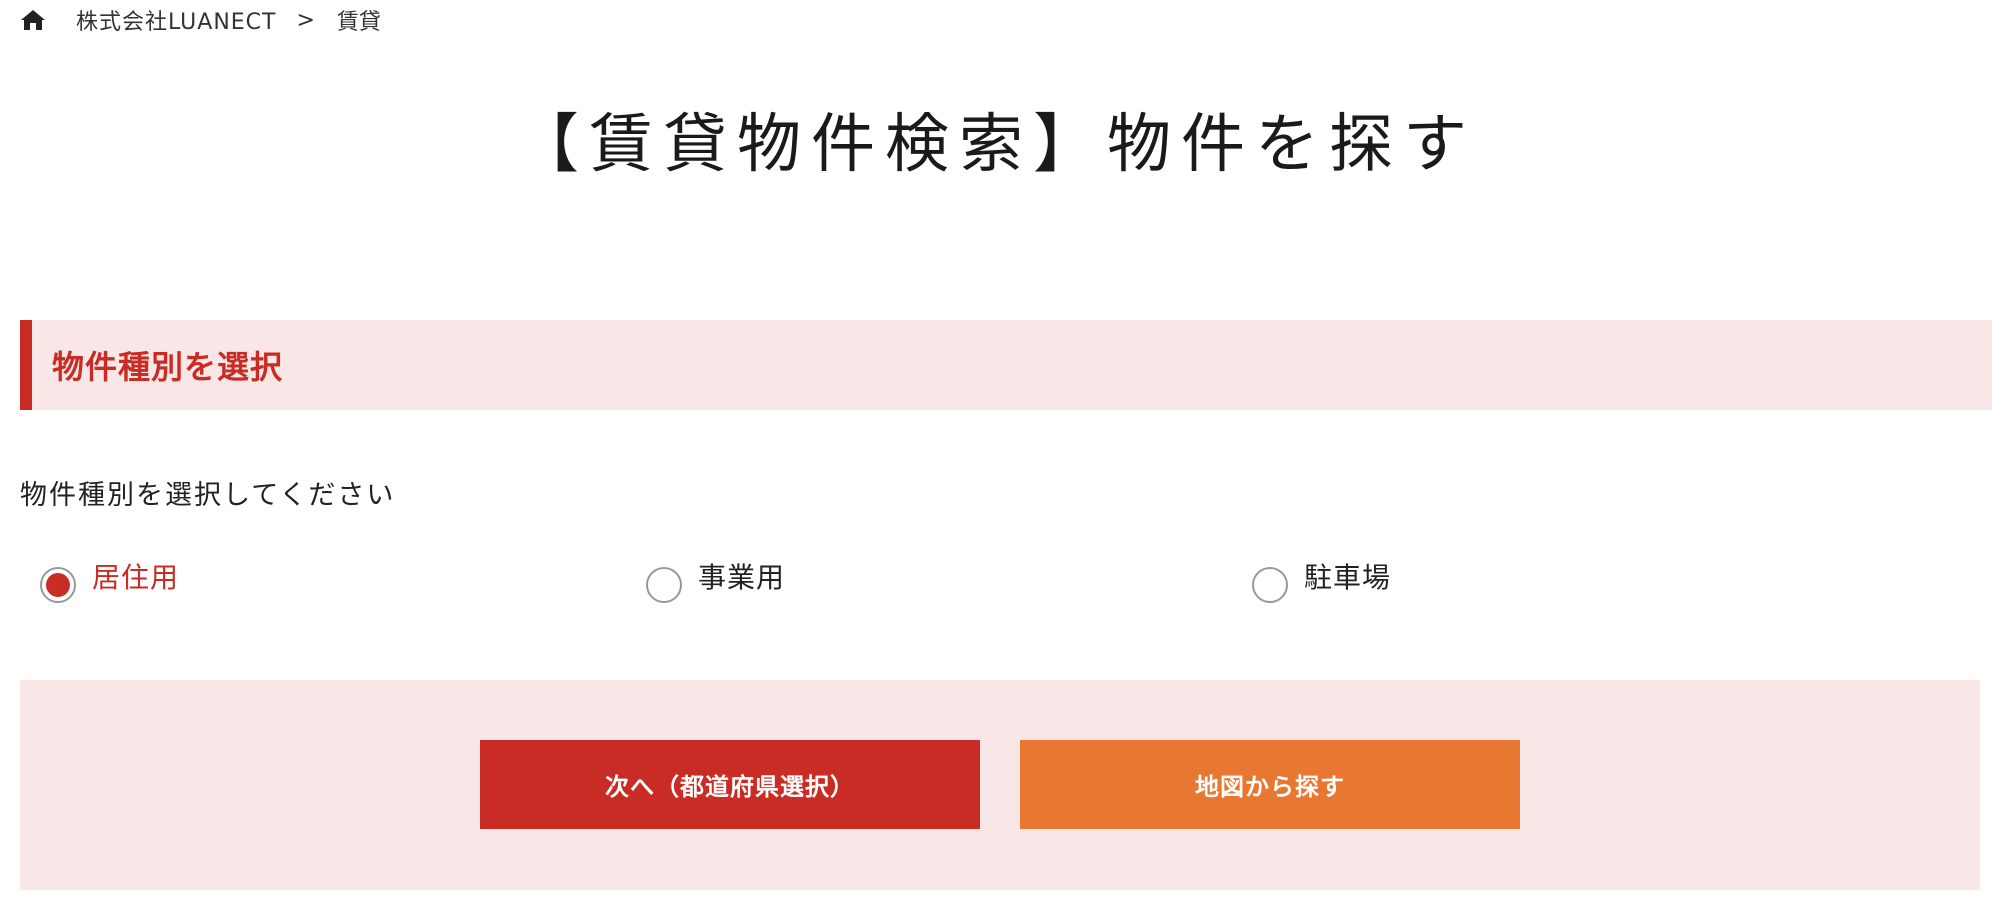 This screenshot has width=1992, height=914. I want to click on section-title: 物件種別を選択, so click(168, 367).